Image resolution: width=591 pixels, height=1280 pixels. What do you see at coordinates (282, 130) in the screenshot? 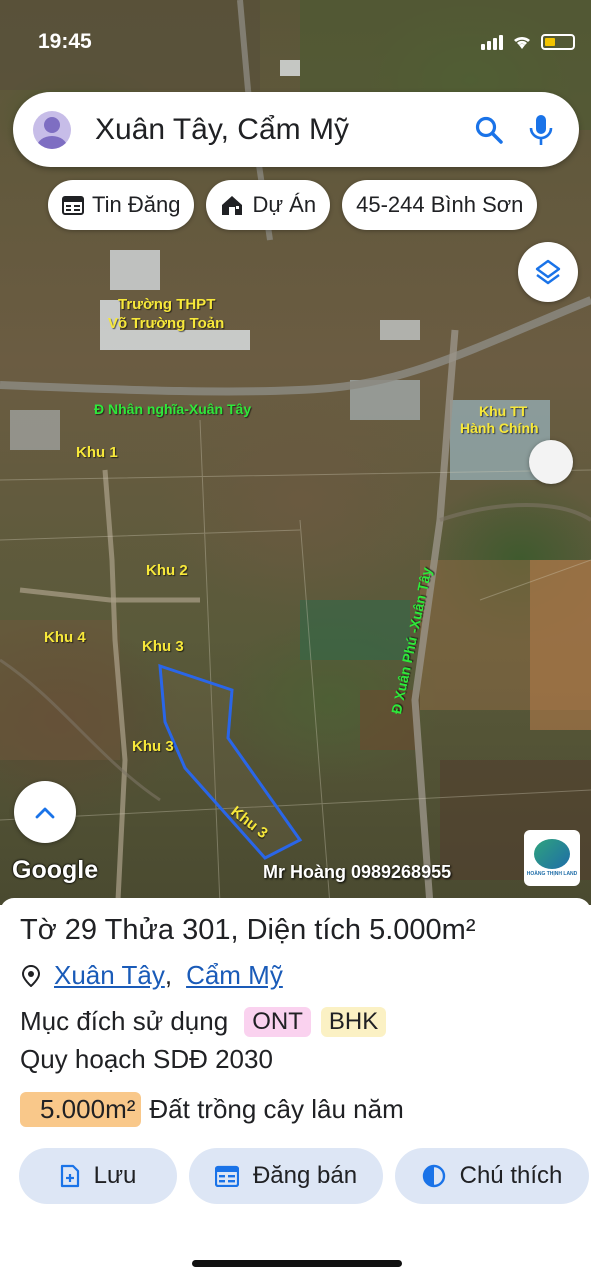
I see `search-input: Xuân Tây, Cẩm Mỹ` at bounding box center [282, 130].